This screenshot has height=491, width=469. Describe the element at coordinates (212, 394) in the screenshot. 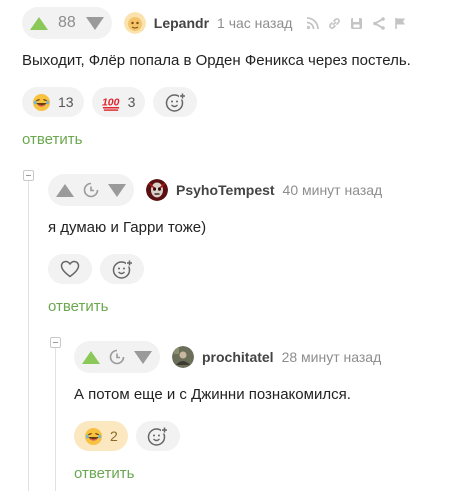

I see `comment-text: А потом еще и с Джинни познакомился.` at that location.